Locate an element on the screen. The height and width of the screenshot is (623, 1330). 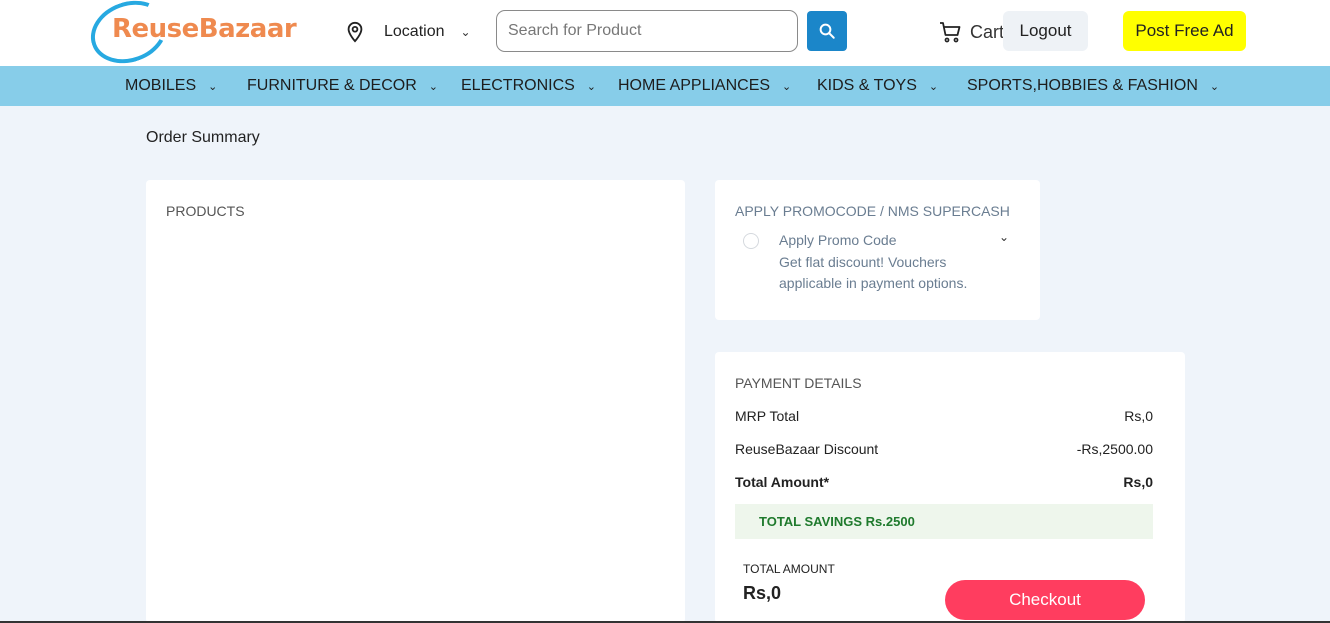
location-selector: Location ⌄ is located at coordinates (407, 32).